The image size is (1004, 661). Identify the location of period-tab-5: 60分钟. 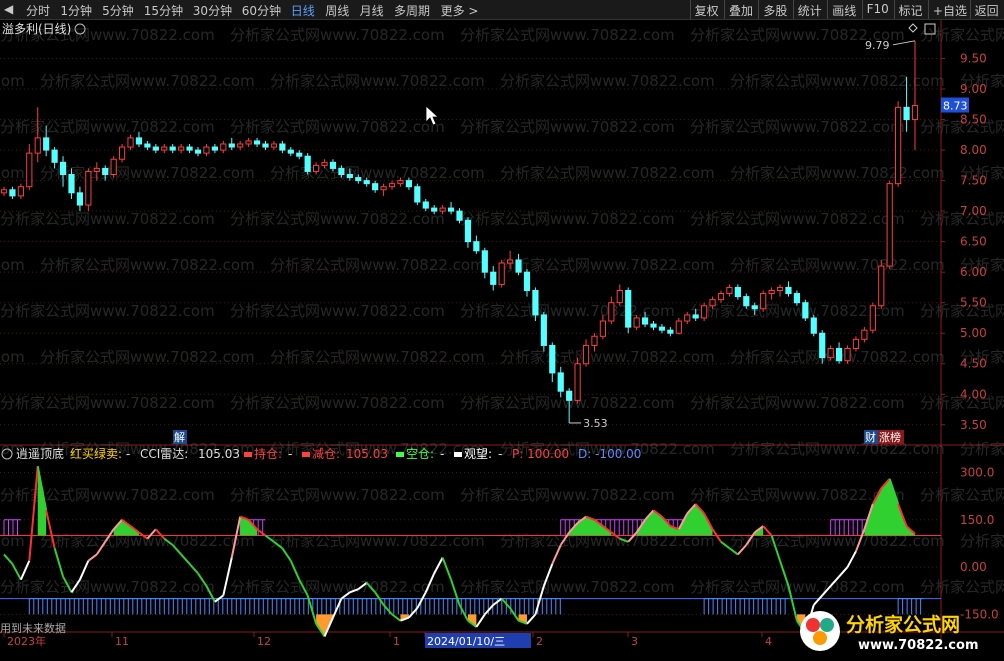
(261, 10).